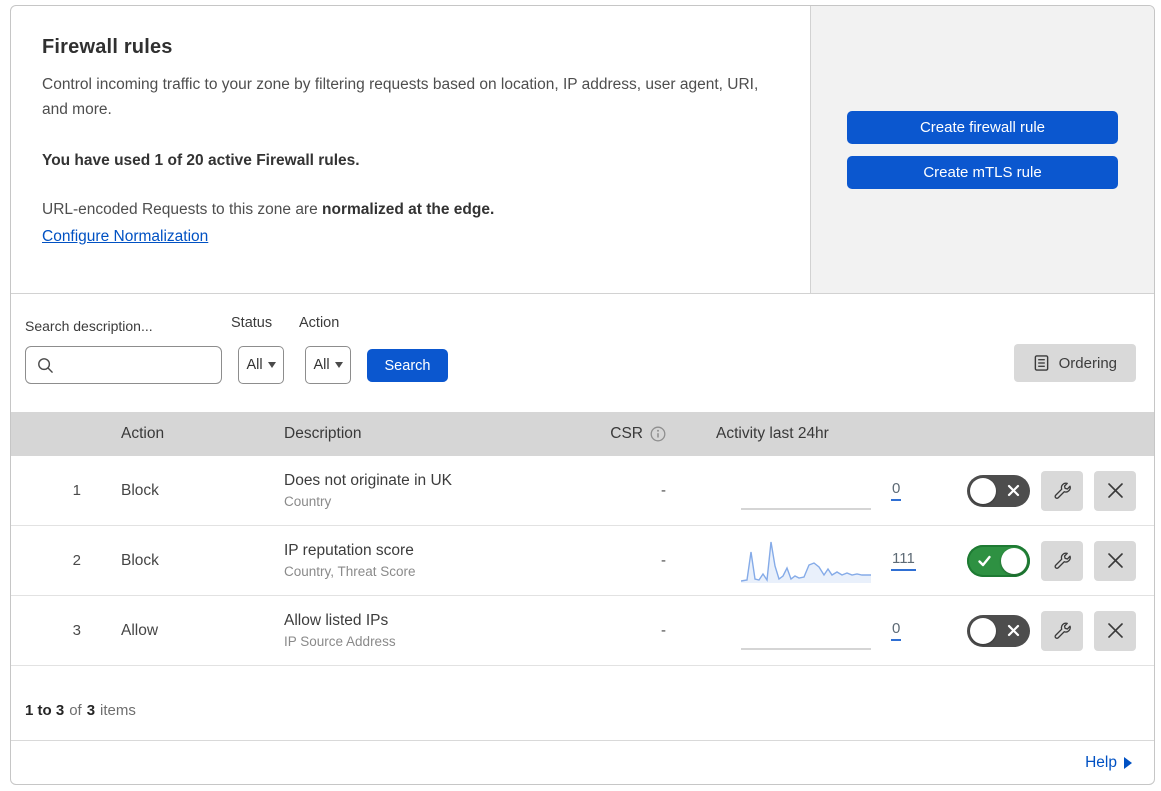 The height and width of the screenshot is (791, 1161). I want to click on configure-normalization-link: Configure Normalization, so click(125, 237).